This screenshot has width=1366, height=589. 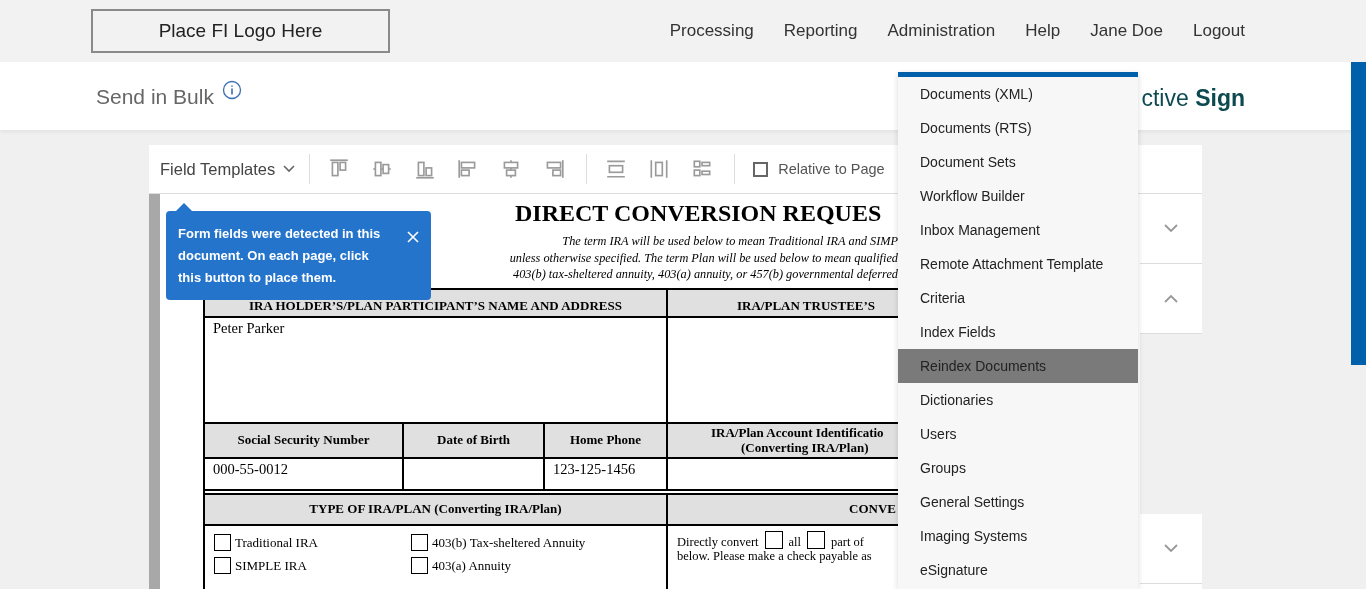 I want to click on checkbox-label: SIMPLE IRA, so click(x=271, y=565).